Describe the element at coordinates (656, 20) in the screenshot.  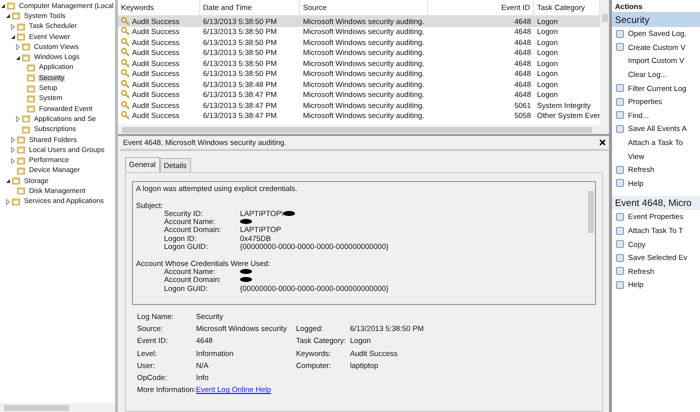
I see `section-header: Security` at that location.